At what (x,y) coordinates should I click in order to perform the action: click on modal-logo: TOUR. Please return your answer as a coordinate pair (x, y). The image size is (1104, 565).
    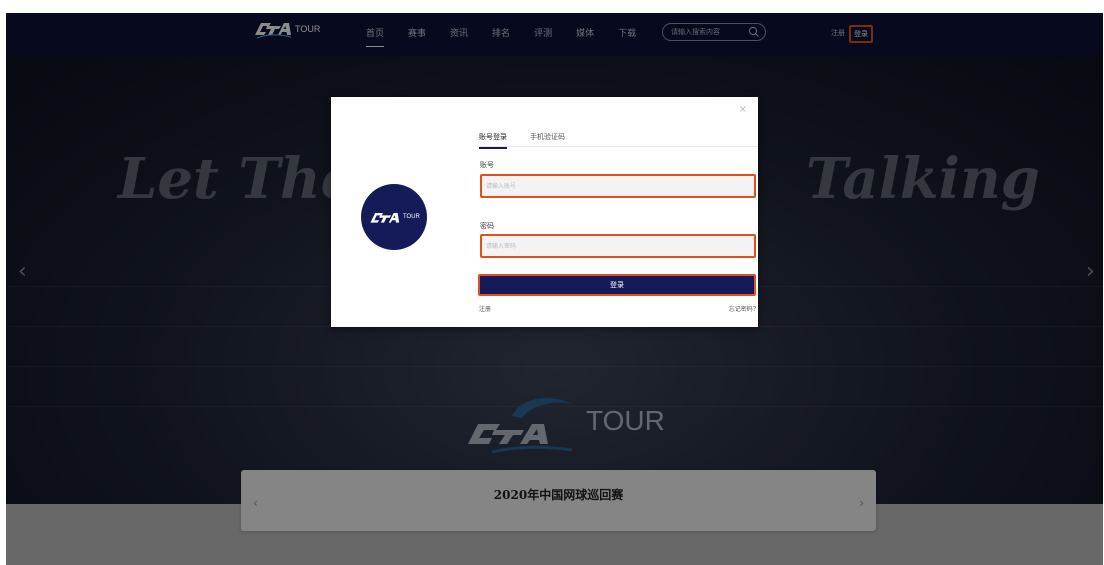
    Looking at the image, I should click on (394, 217).